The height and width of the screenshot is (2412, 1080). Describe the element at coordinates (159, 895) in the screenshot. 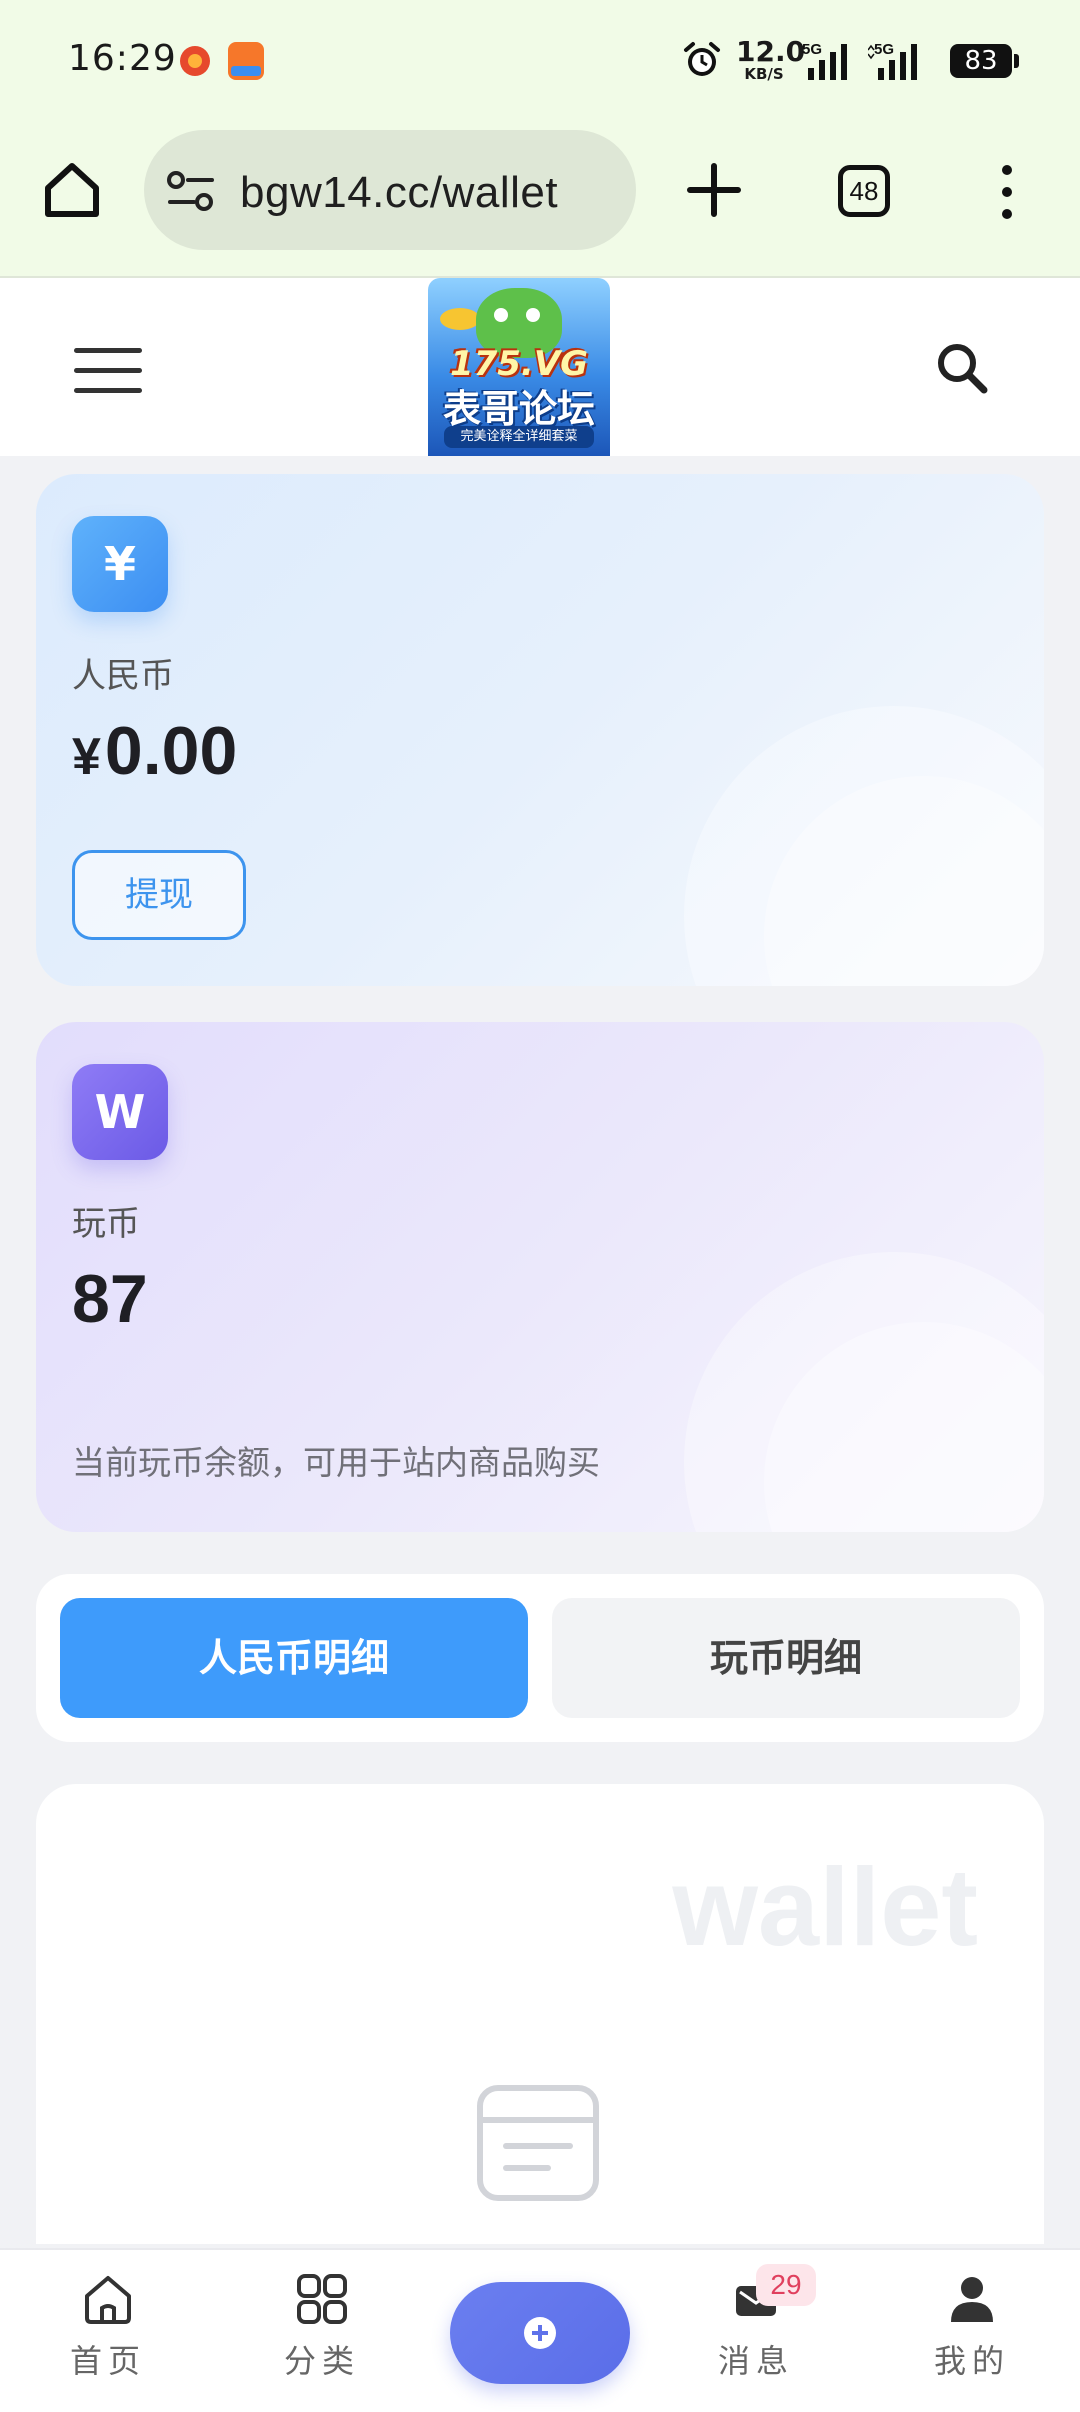

I see `withdraw-button: 提现` at that location.